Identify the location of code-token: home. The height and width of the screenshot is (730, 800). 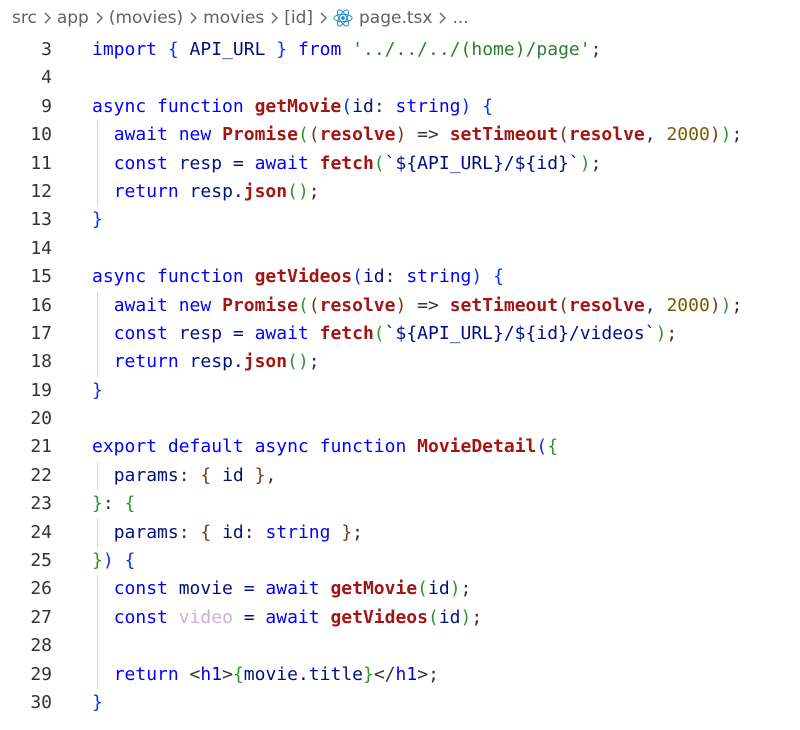
(493, 49).